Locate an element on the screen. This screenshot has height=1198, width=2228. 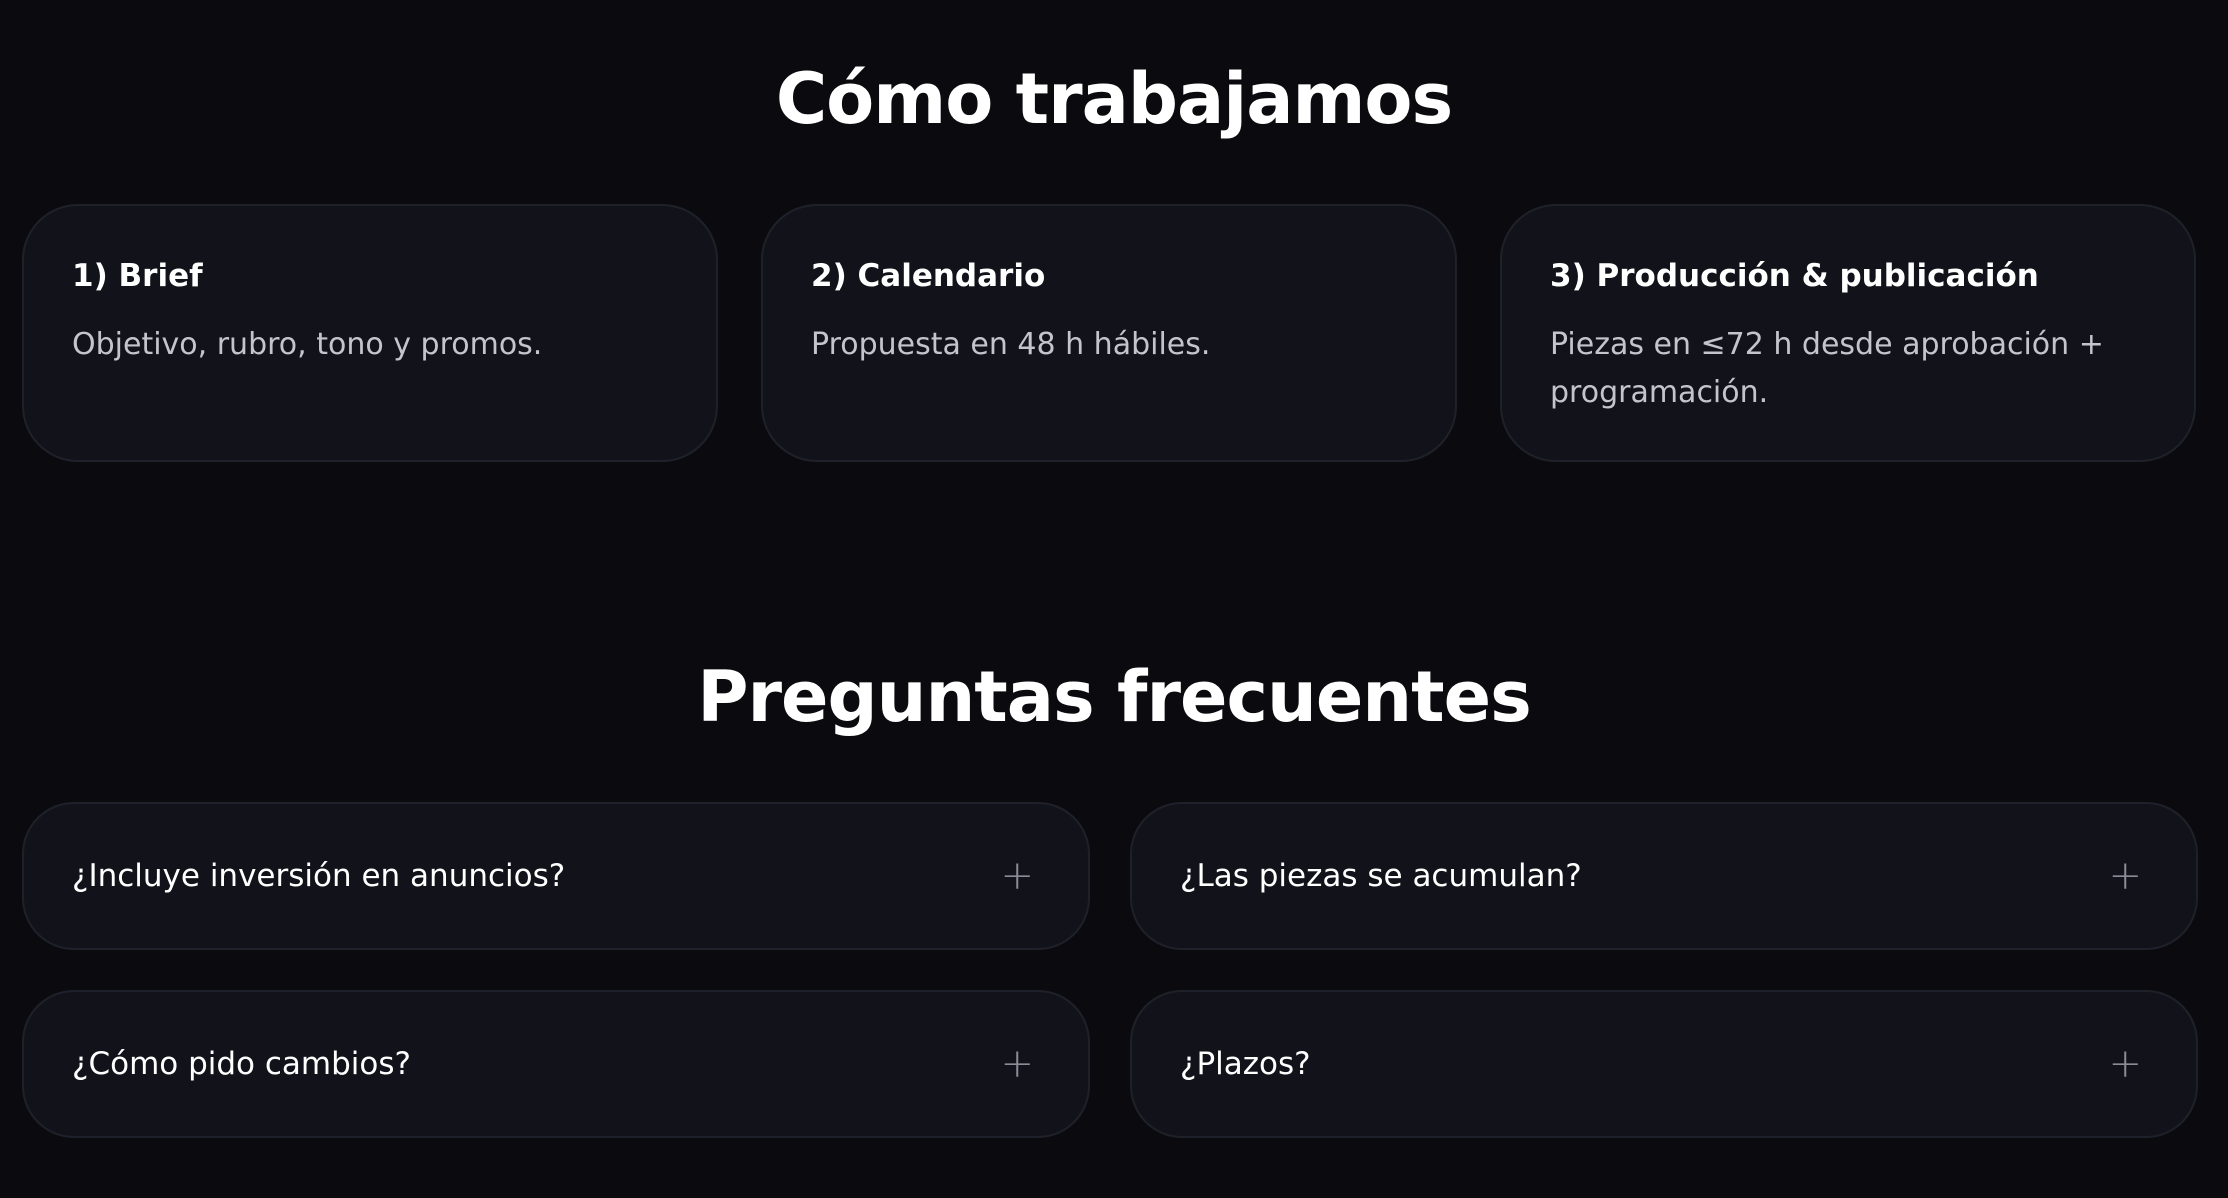
faq-question: ¿Plazos? is located at coordinates (1245, 1064).